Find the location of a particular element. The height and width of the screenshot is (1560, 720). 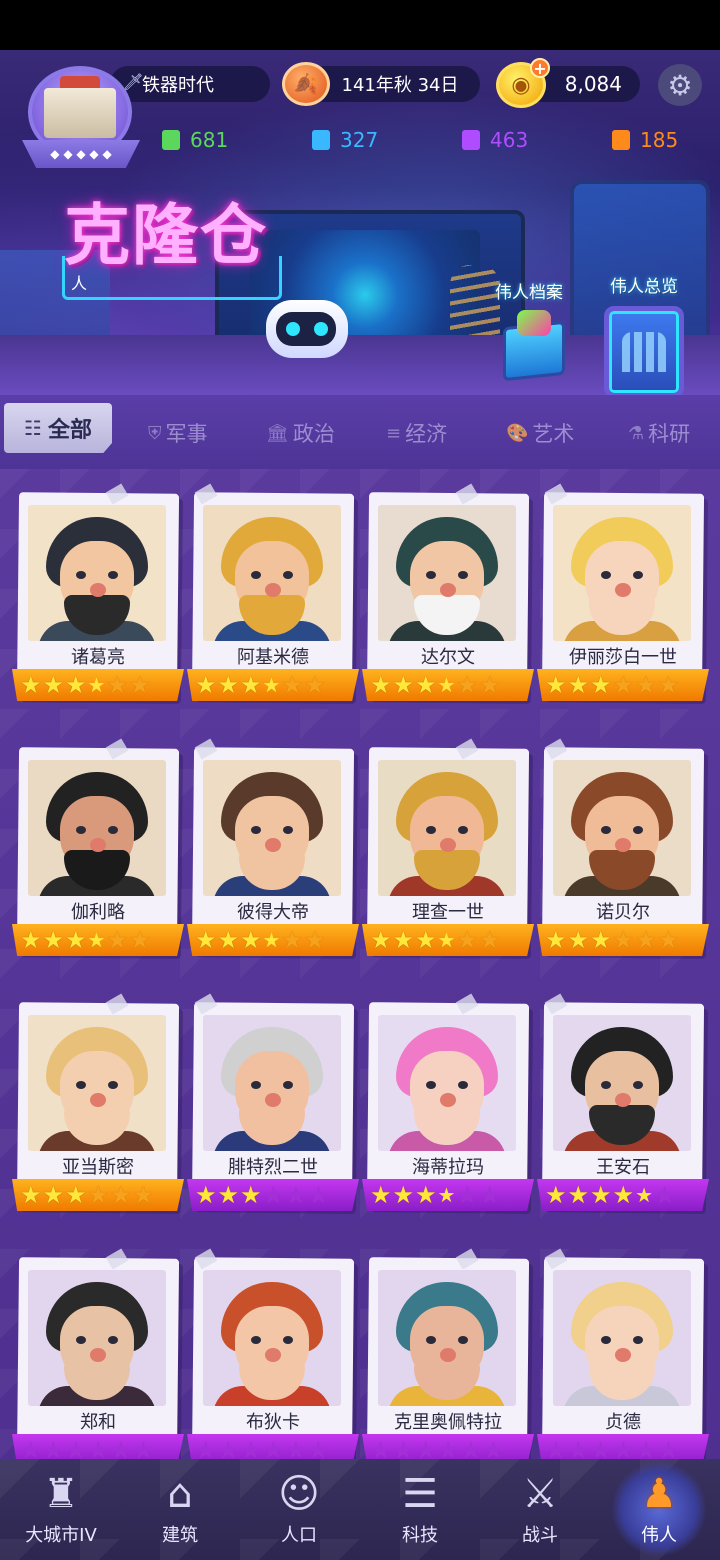

great-person-card: 亚当斯密 ★ ★ ★ ★ ★ ★ is located at coordinates (98, 1108).